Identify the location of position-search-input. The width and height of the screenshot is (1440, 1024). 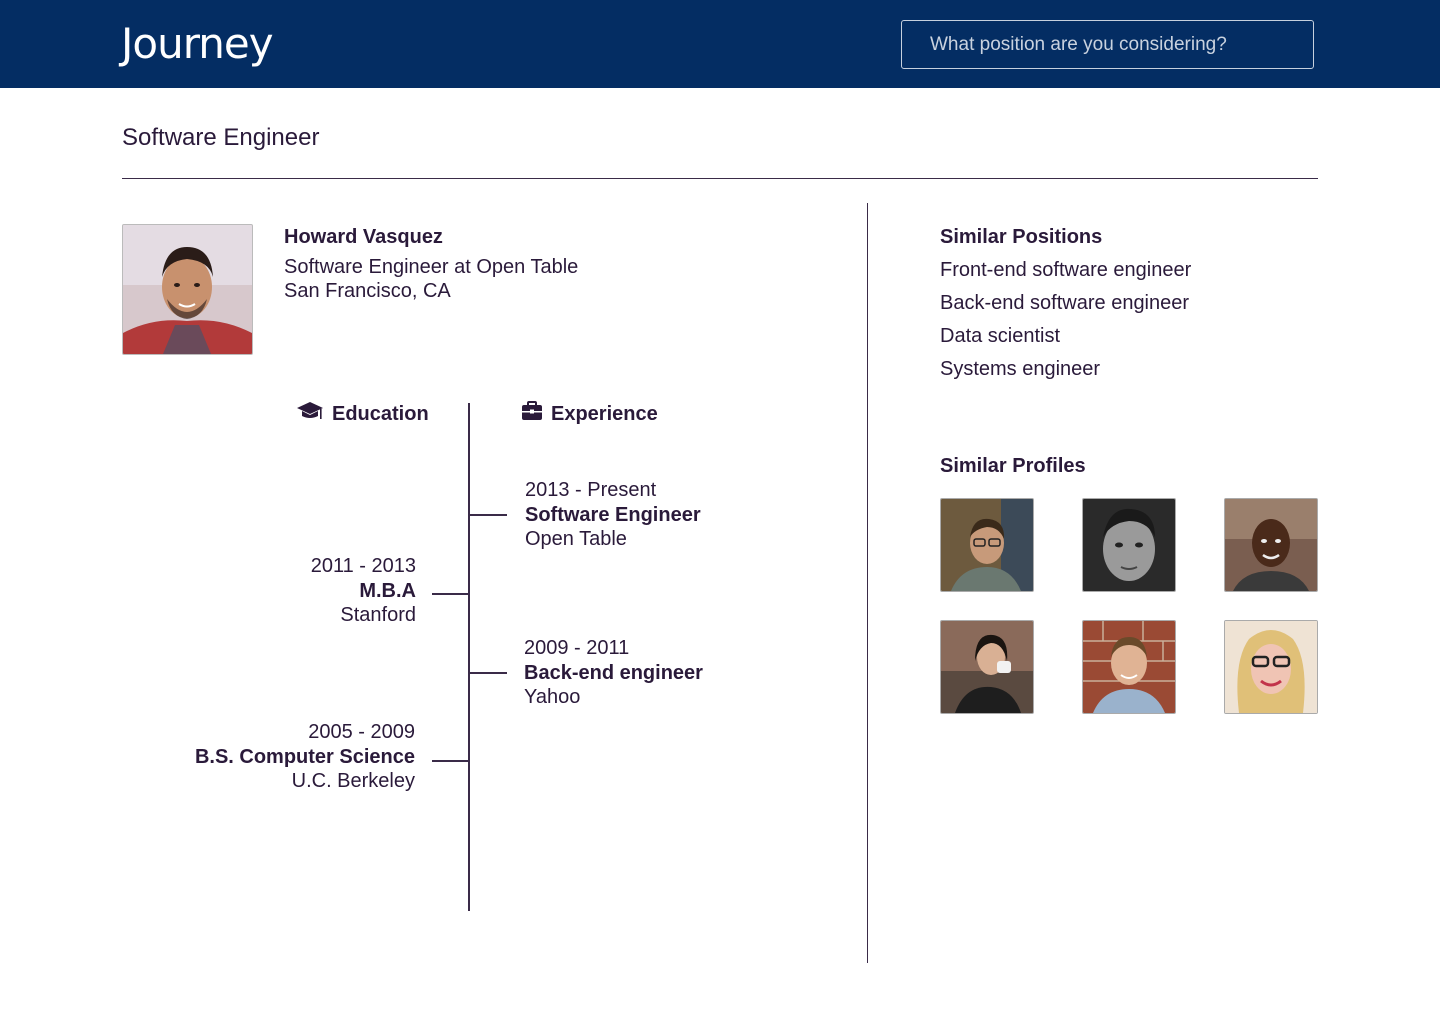
(1107, 44).